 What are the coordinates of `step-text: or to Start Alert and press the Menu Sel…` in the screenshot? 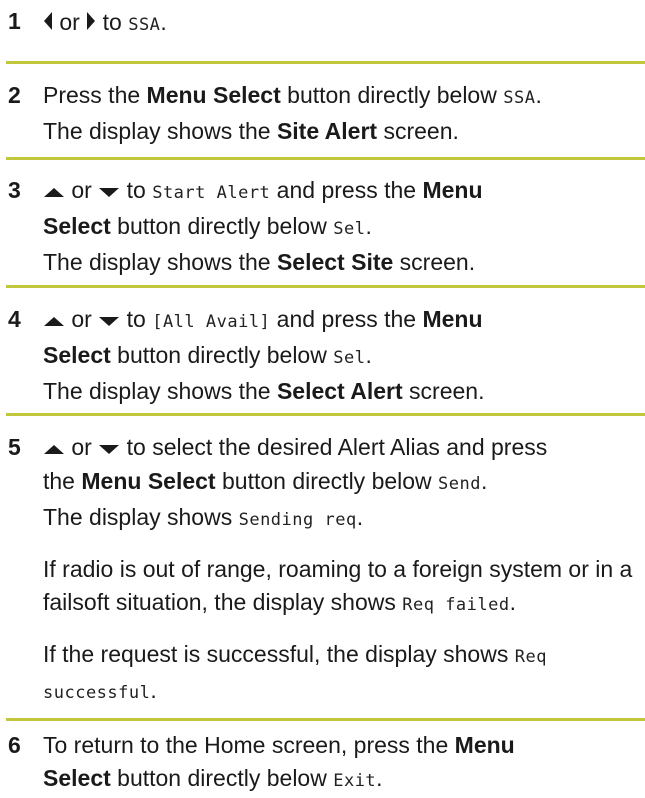 It's located at (340, 226).